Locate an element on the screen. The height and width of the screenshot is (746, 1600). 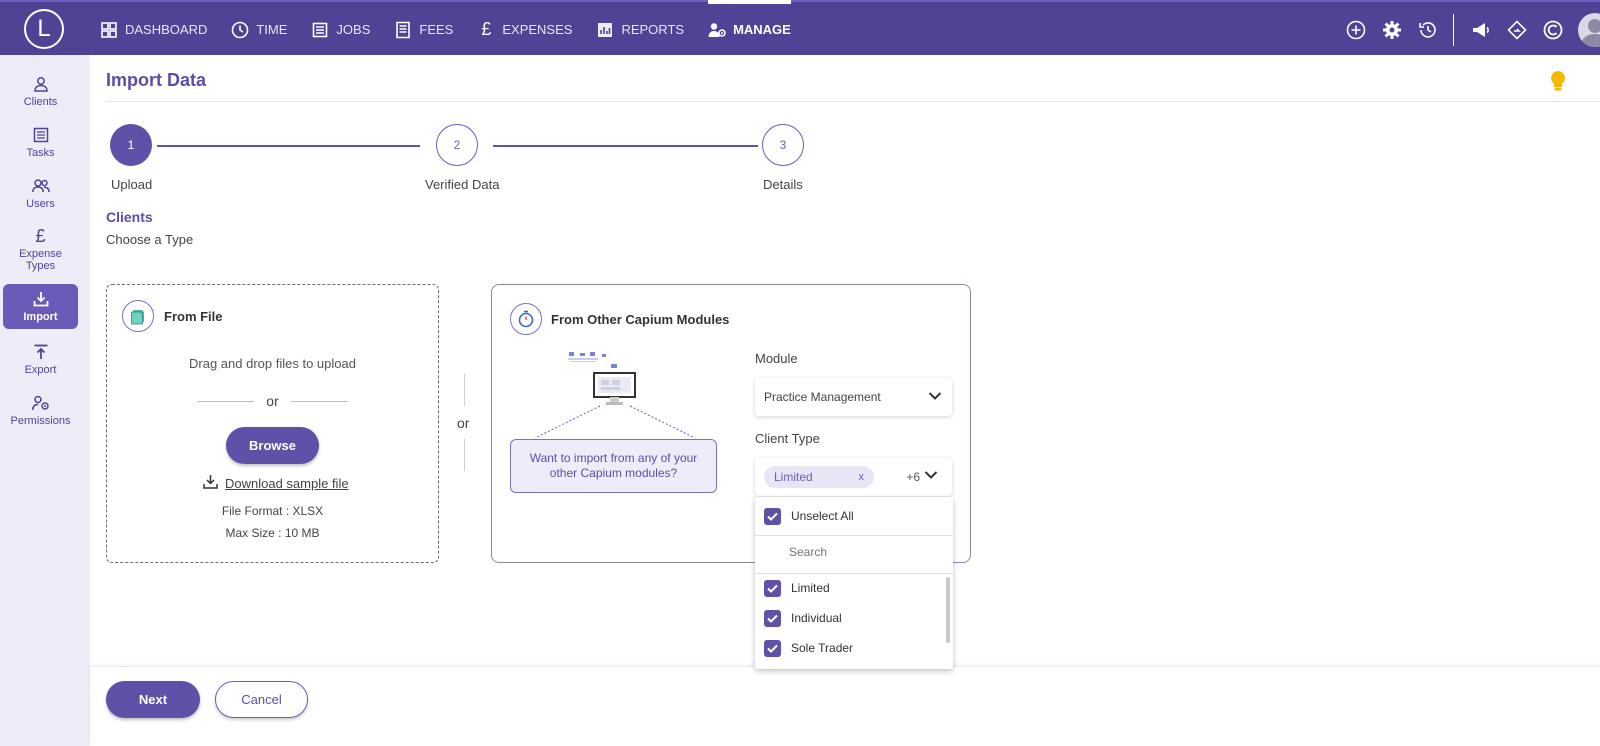
from-modules-title: From Other Capium Modules is located at coordinates (640, 319).